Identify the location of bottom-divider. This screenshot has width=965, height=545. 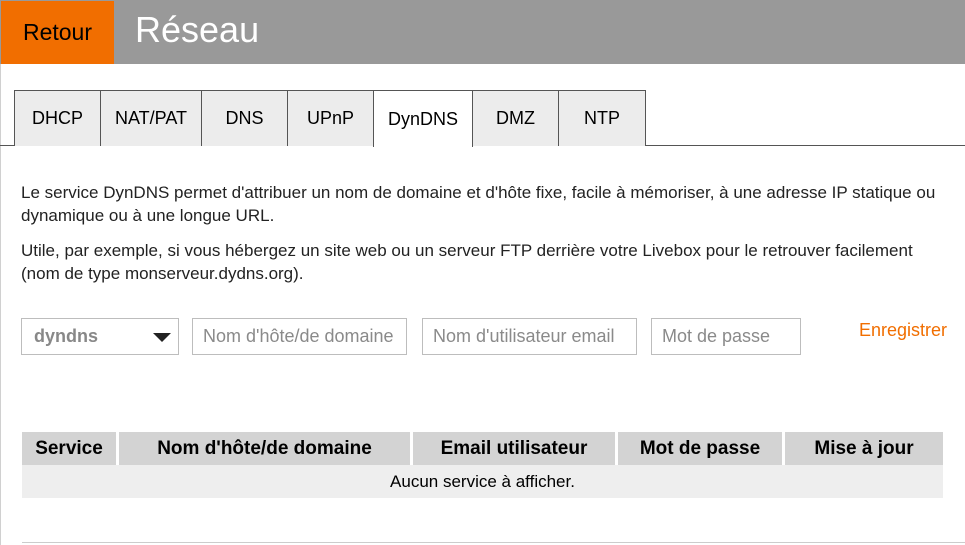
(493, 542).